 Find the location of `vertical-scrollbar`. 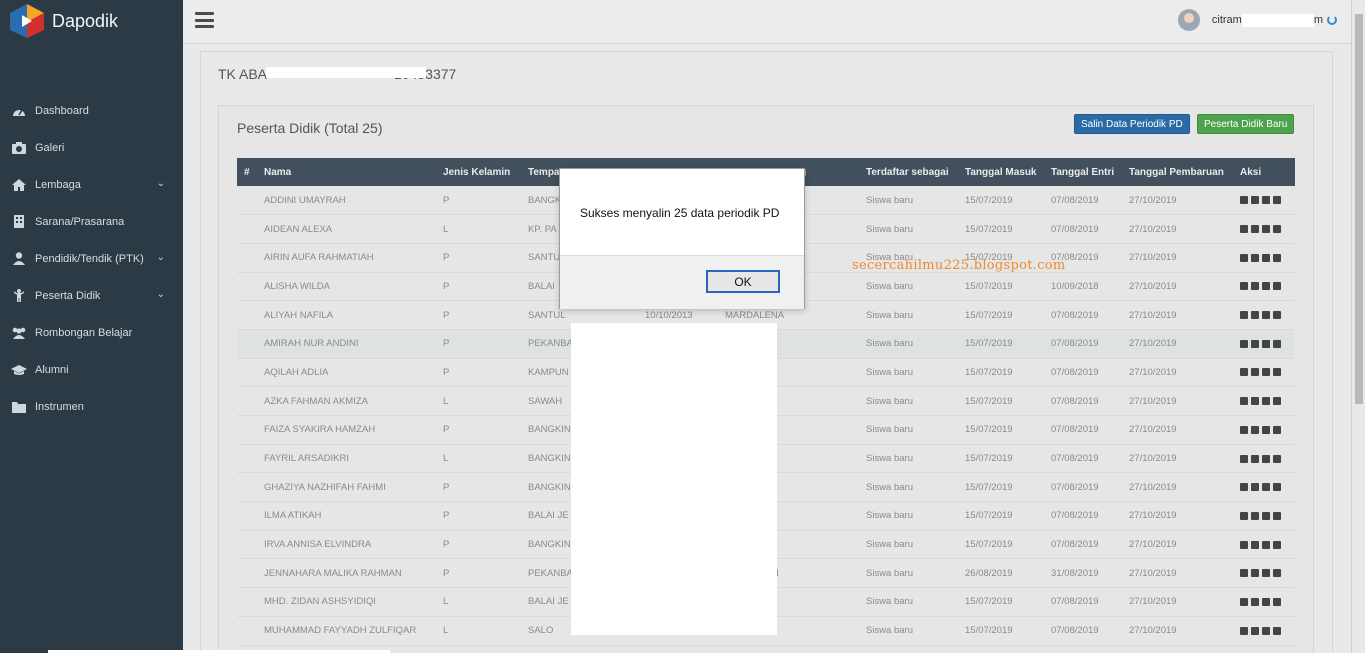

vertical-scrollbar is located at coordinates (1358, 326).